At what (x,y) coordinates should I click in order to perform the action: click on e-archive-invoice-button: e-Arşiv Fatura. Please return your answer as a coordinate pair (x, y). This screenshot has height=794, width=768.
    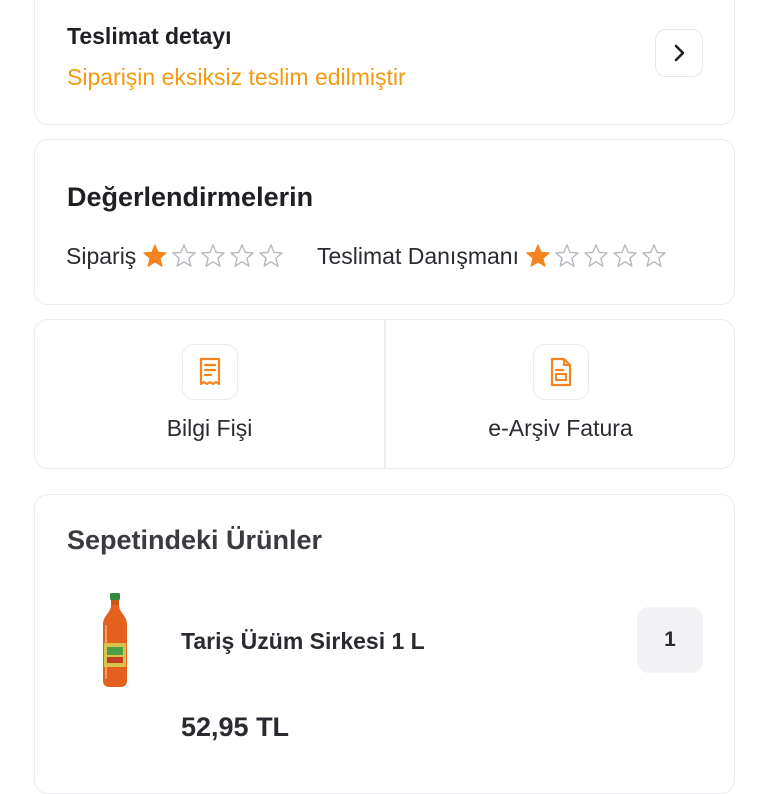
    Looking at the image, I should click on (560, 394).